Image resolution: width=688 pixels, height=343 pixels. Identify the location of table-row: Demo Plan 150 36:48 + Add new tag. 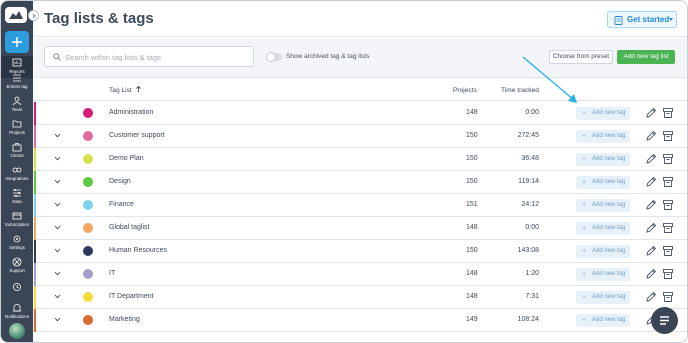
(360, 159).